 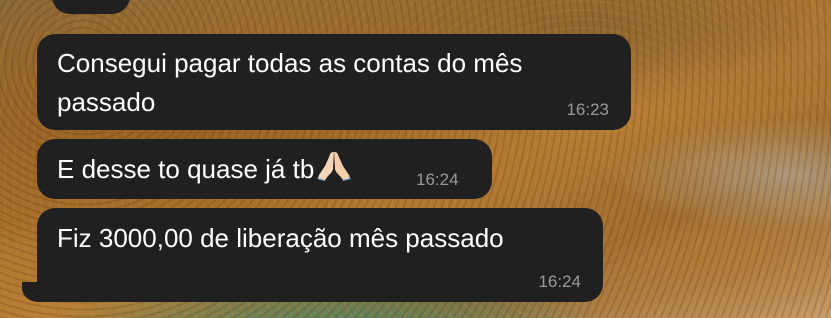 What do you see at coordinates (334, 166) in the screenshot?
I see `folded-hands-icon` at bounding box center [334, 166].